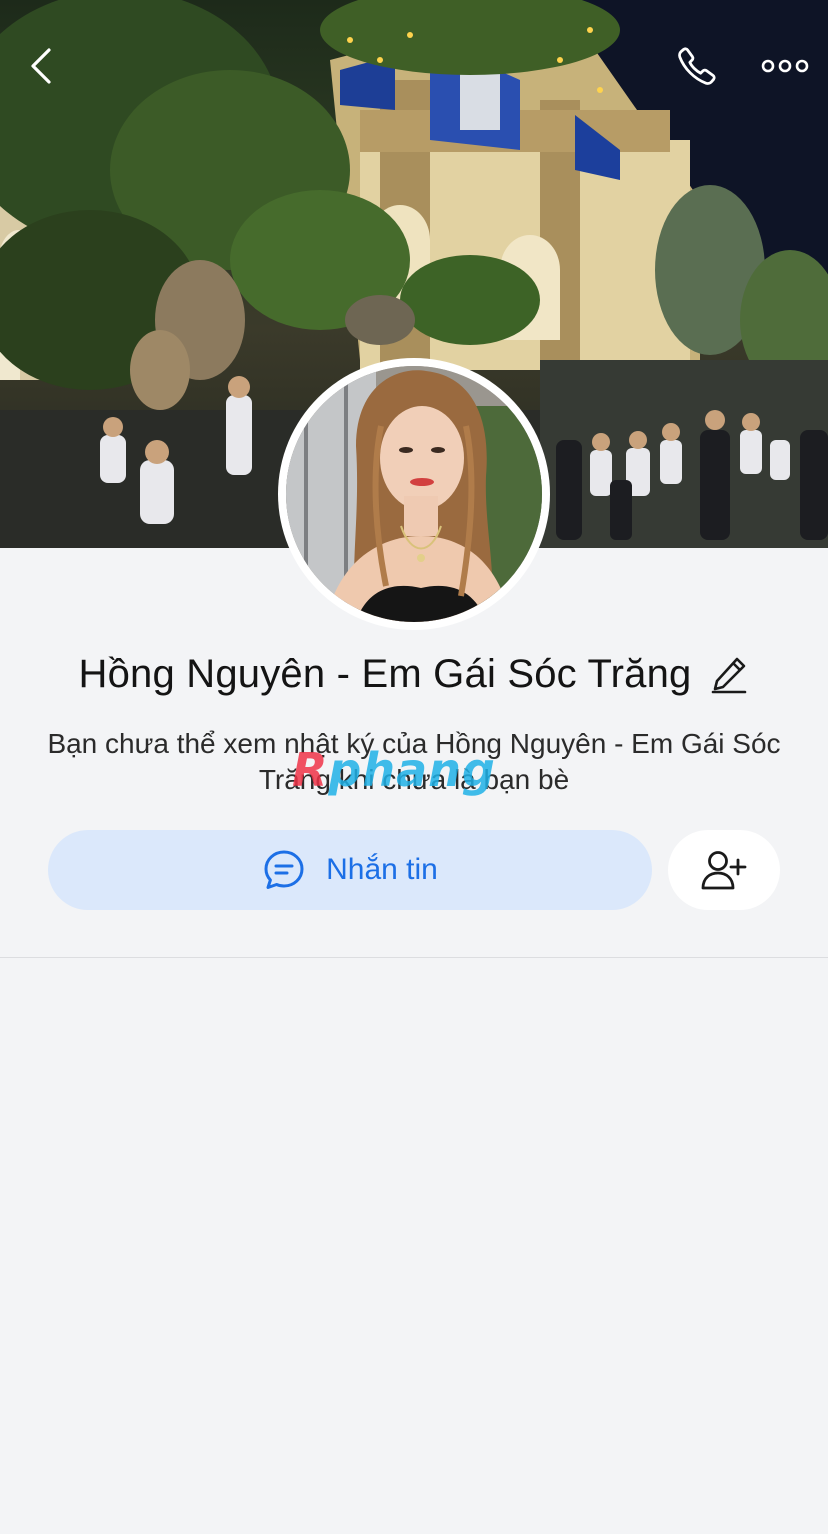 The width and height of the screenshot is (828, 1534). I want to click on avatar-frame, so click(414, 494).